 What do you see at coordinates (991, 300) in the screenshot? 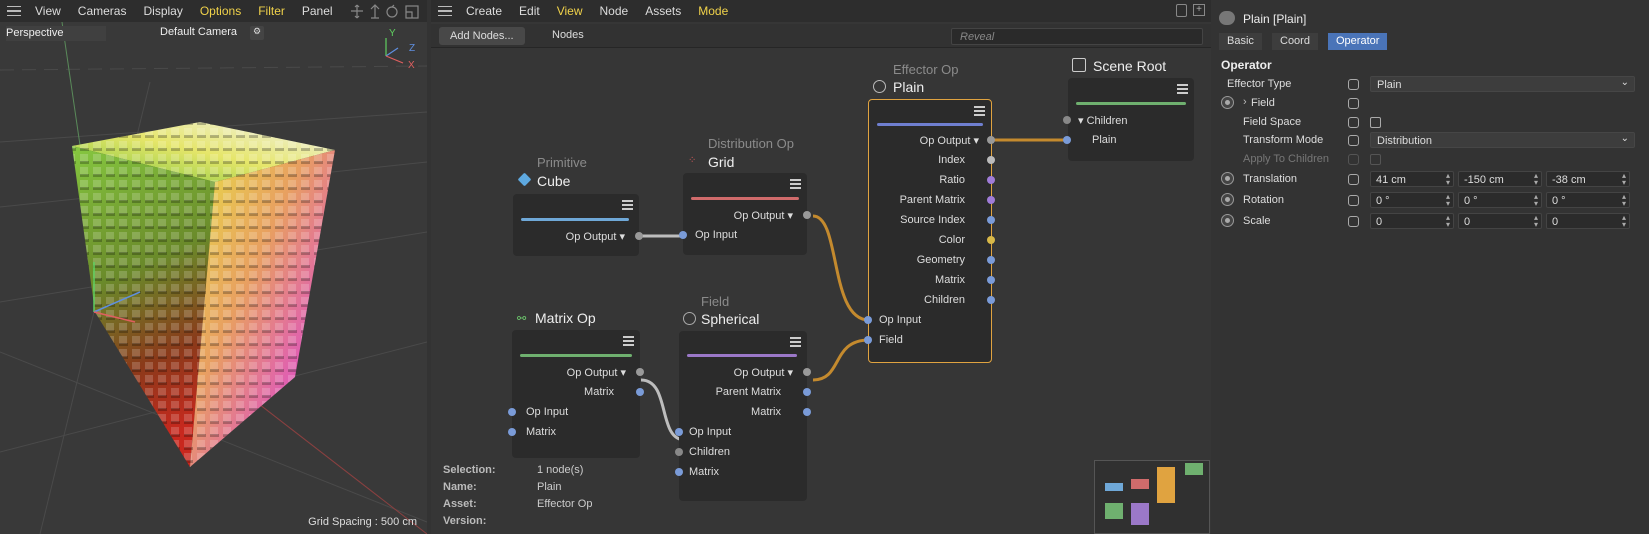
I see `children-dot` at bounding box center [991, 300].